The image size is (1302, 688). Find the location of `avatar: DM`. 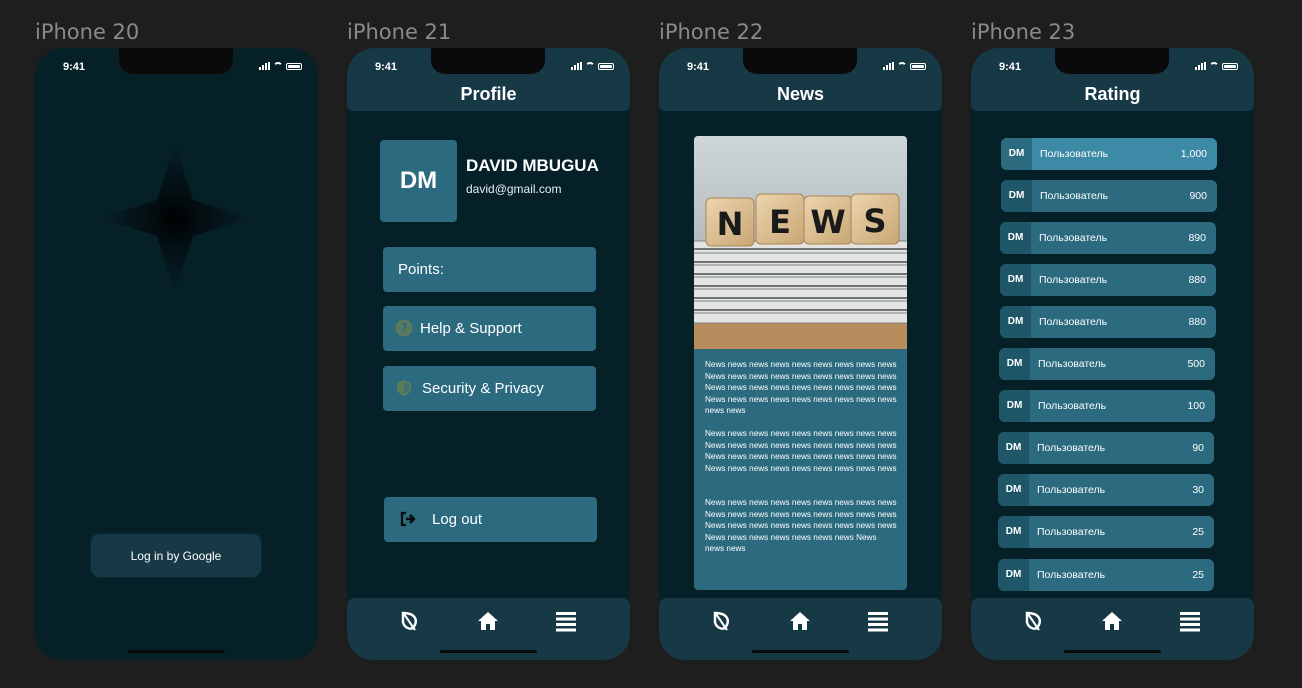

avatar: DM is located at coordinates (418, 181).